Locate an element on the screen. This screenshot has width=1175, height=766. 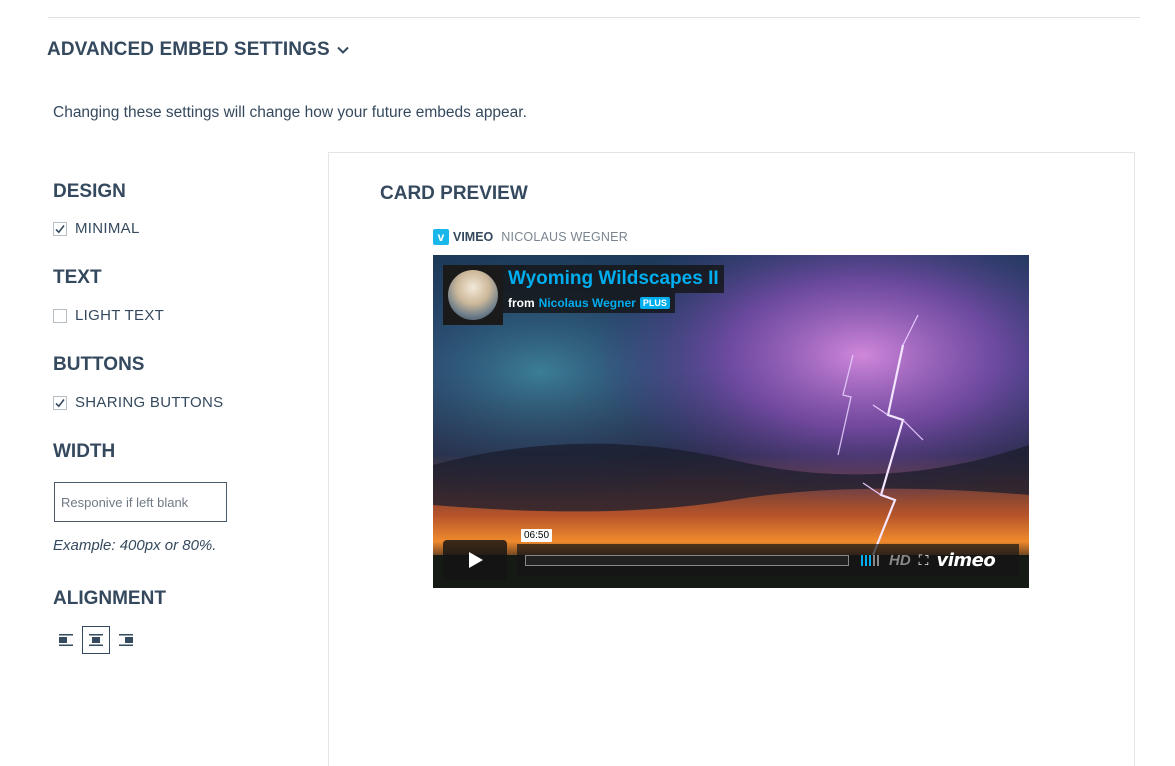
progress-track: 06:50 is located at coordinates (685, 547).